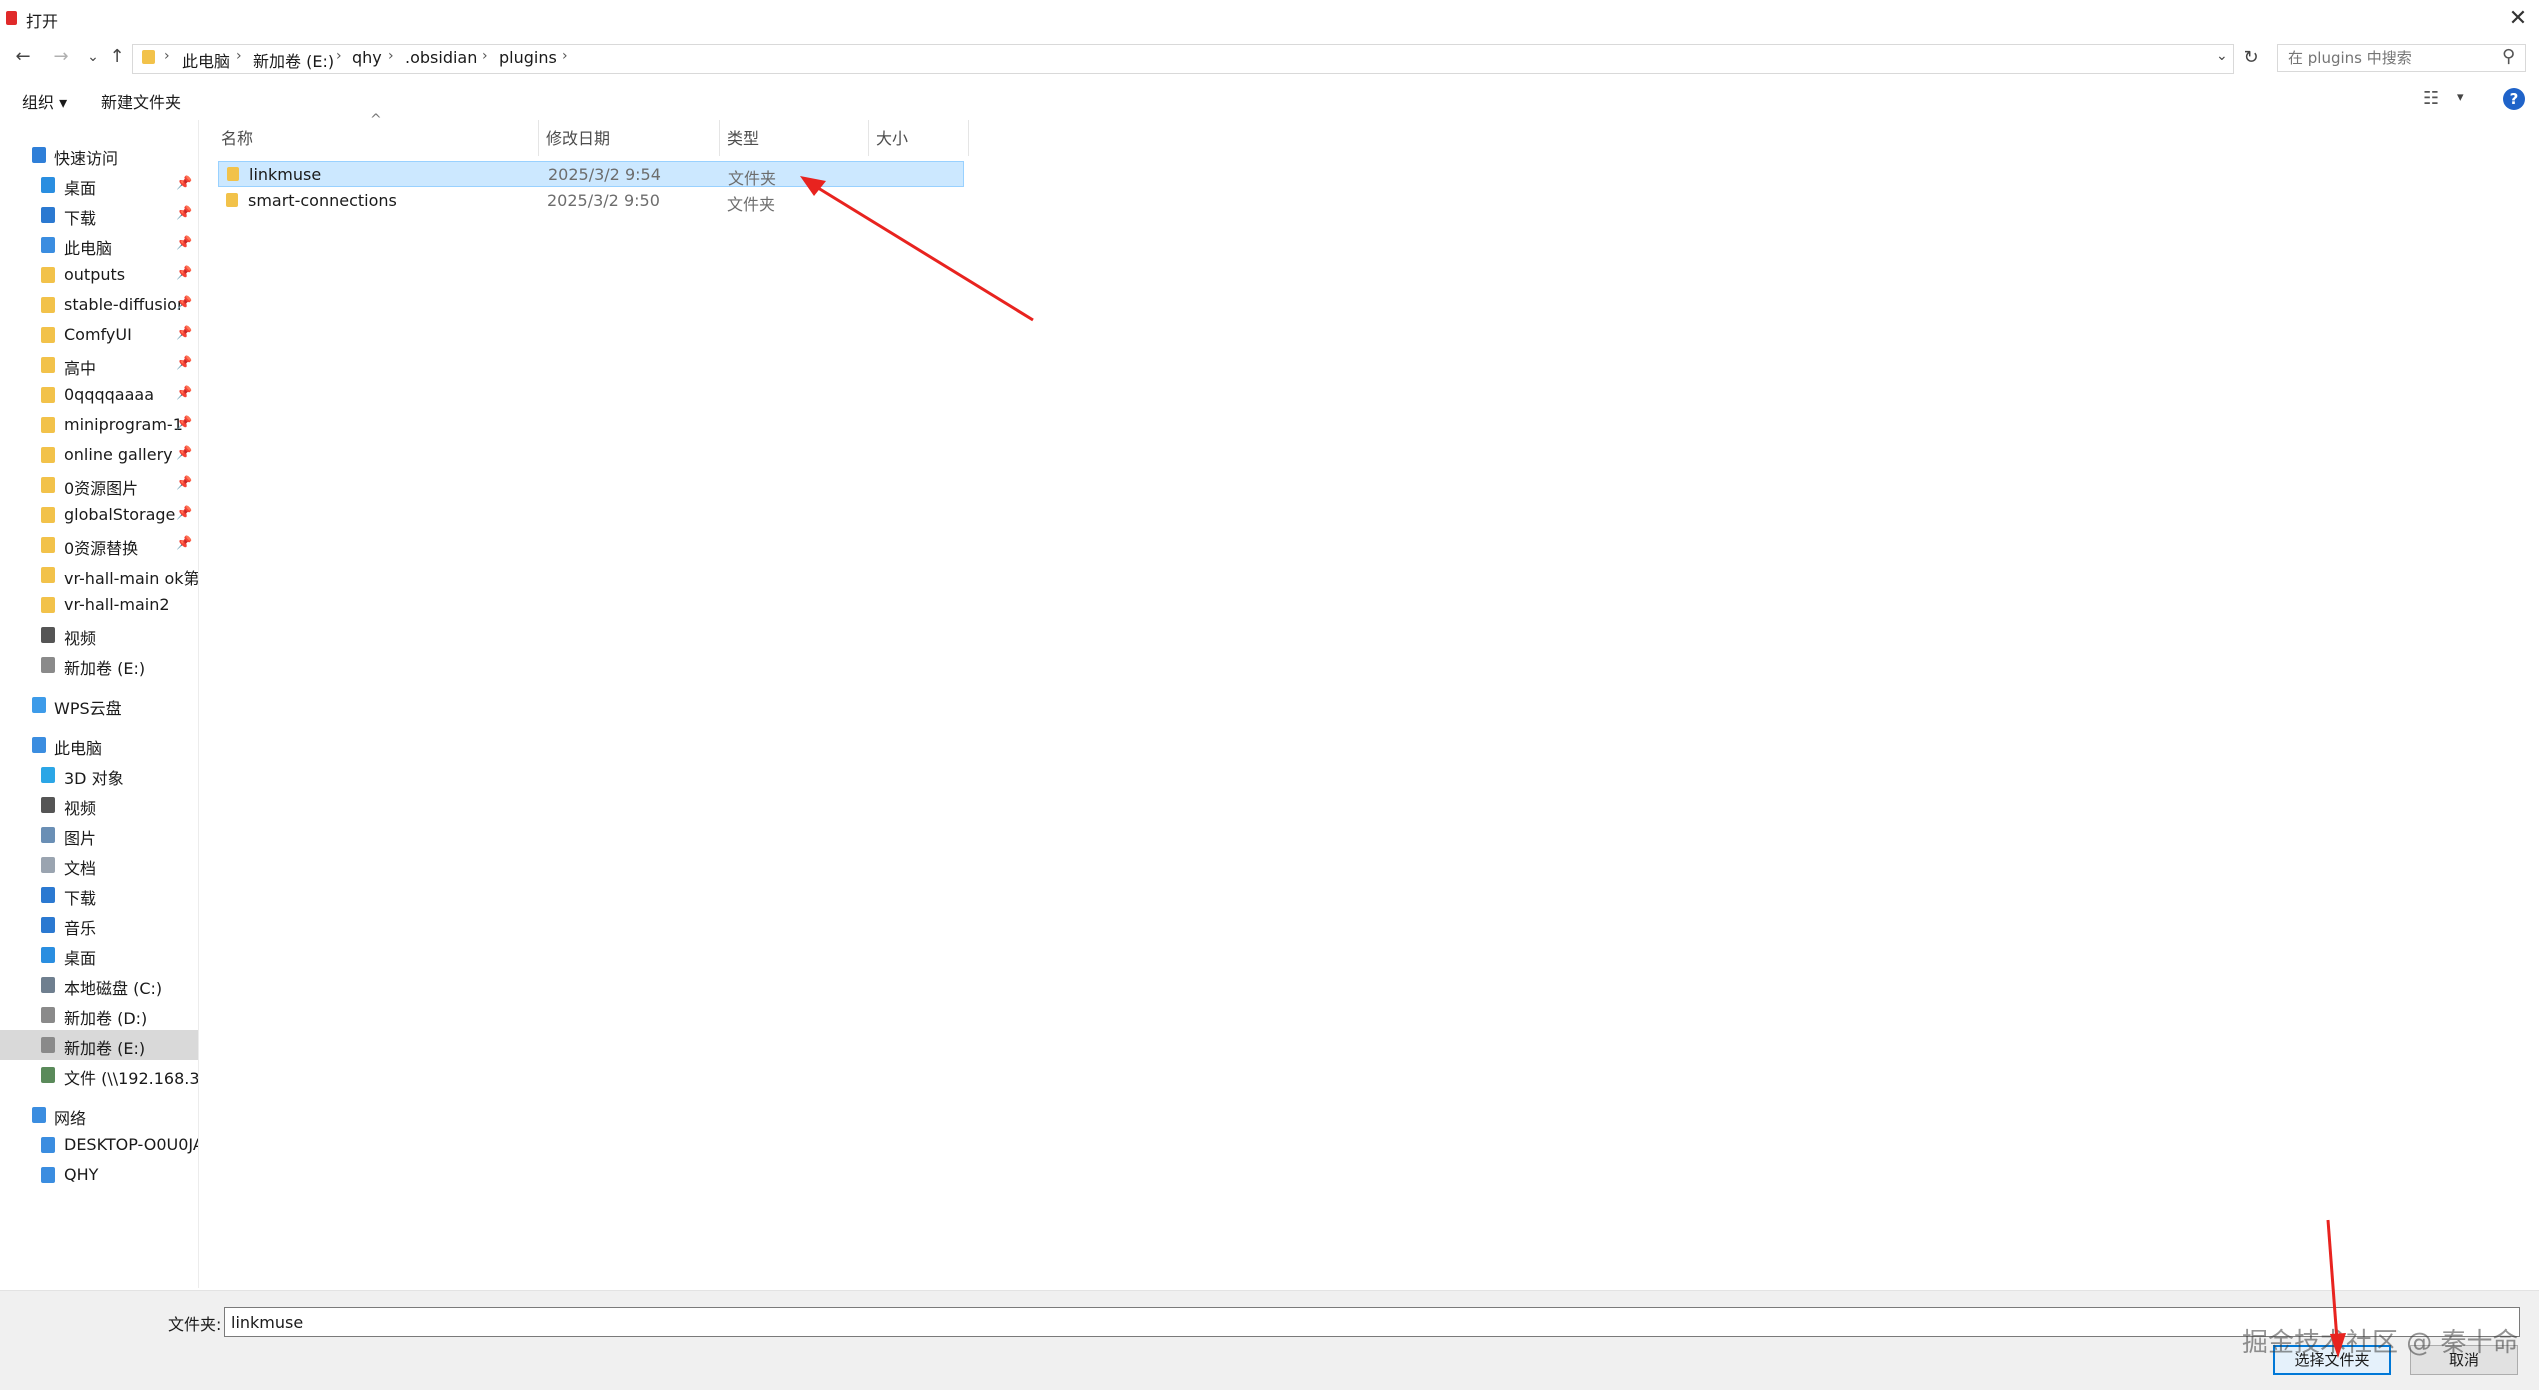  Describe the element at coordinates (591, 201) in the screenshot. I see `file-row-smart-connections: smart-connections 2025/3/2 9:50 文件夹` at that location.